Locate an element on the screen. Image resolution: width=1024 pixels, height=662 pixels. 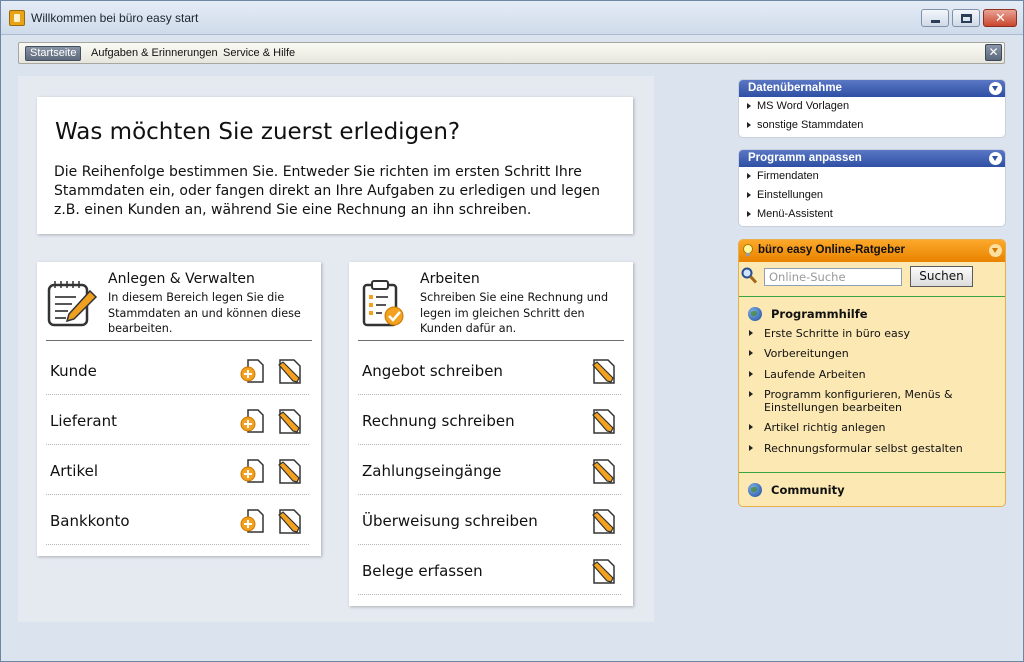
title-bar: Willkommen bei büro easy start ✕ is located at coordinates (512, 18).